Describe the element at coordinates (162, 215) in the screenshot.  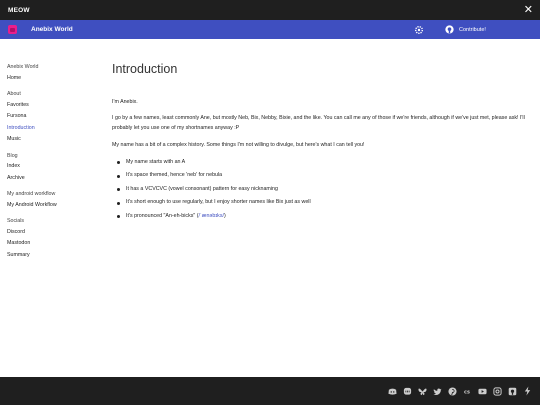
I see `pronunciation-text: It's pronounced "An-eh-bicks" (` at that location.